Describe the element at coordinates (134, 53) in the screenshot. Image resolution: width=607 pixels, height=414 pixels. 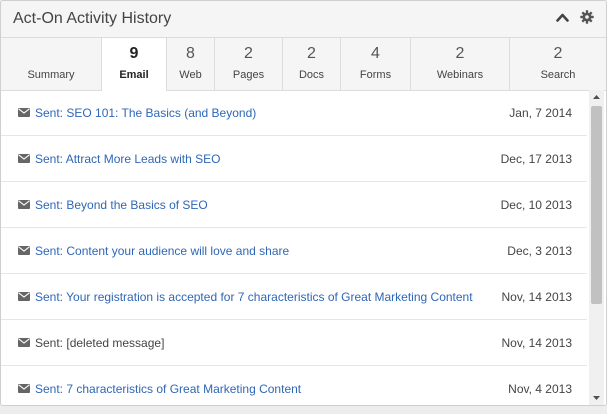
I see `tab-count: 9` at that location.